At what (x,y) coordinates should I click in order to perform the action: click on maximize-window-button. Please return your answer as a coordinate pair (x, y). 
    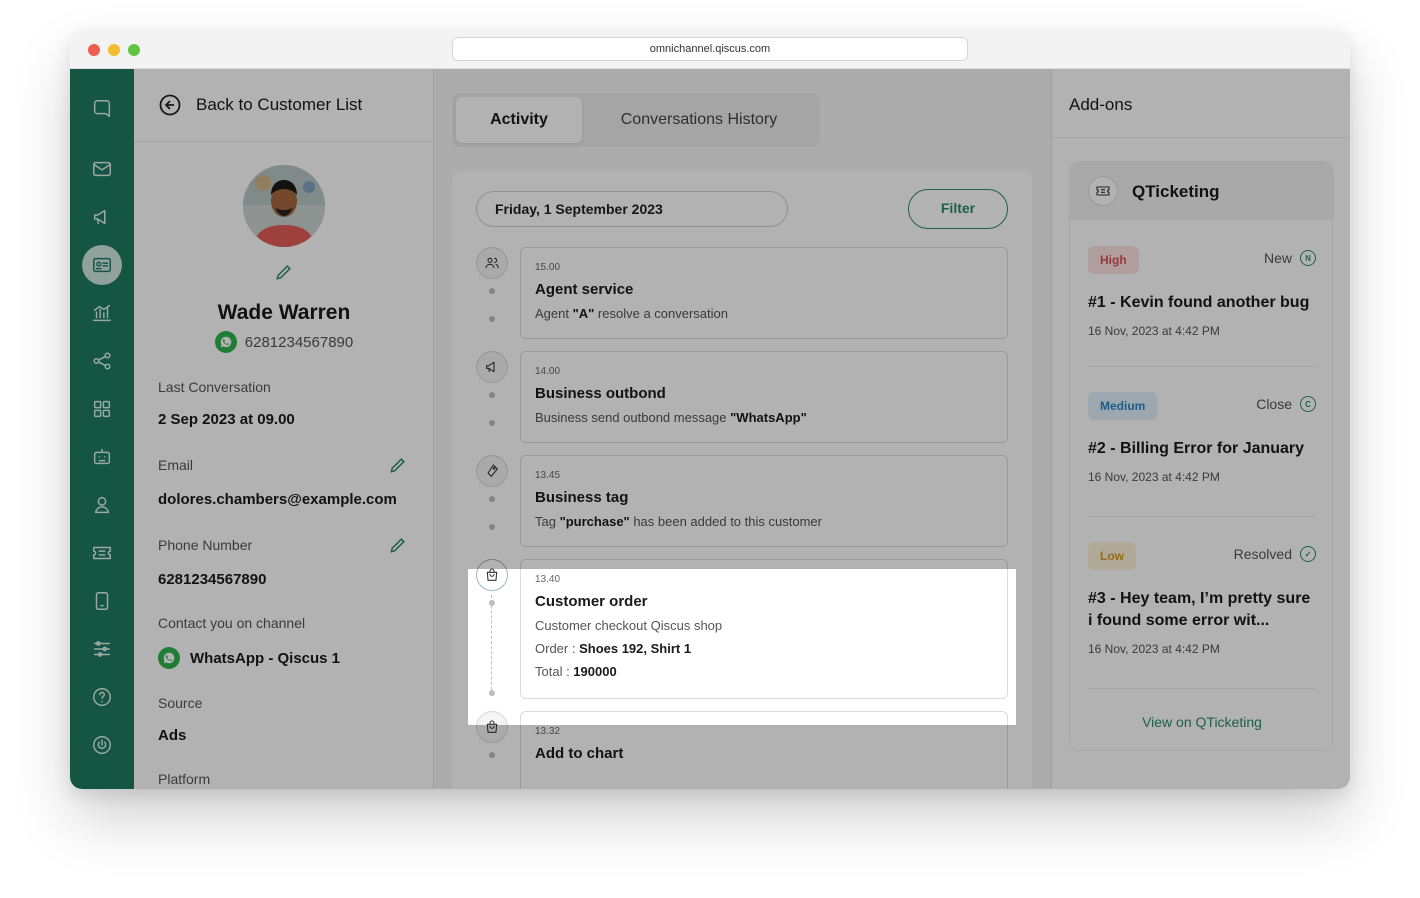
    Looking at the image, I should click on (134, 50).